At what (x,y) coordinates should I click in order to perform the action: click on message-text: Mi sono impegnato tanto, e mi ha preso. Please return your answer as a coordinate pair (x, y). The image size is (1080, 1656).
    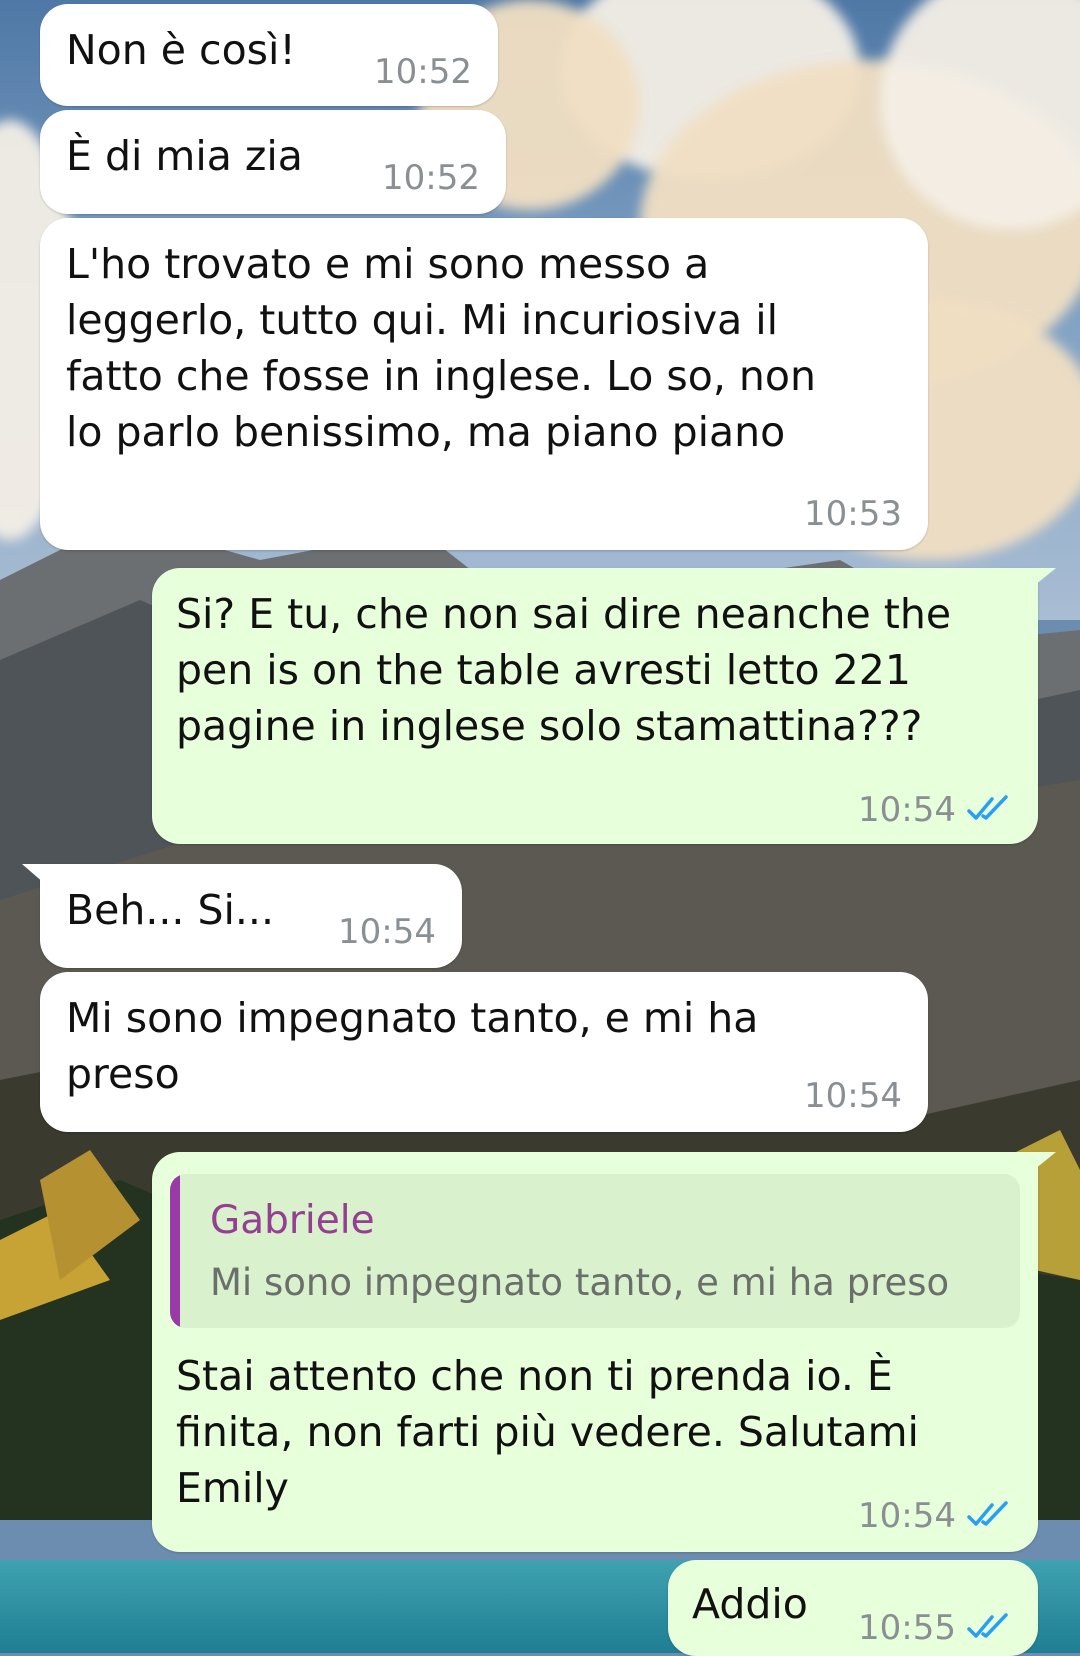
    Looking at the image, I should click on (412, 1046).